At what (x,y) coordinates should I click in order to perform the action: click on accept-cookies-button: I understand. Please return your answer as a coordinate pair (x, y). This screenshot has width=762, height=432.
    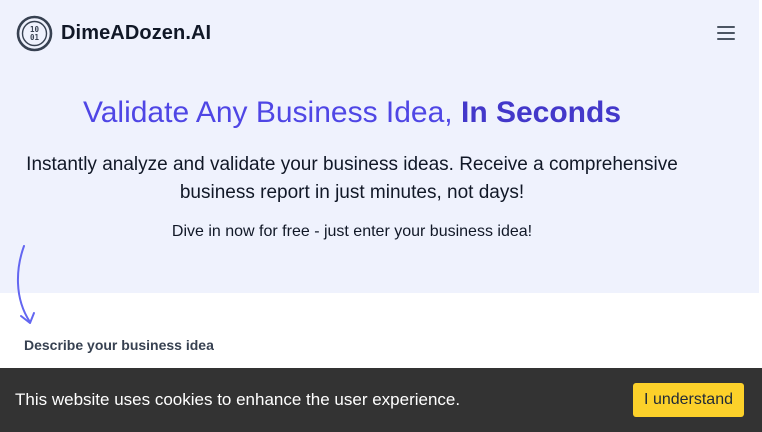
    Looking at the image, I should click on (688, 400).